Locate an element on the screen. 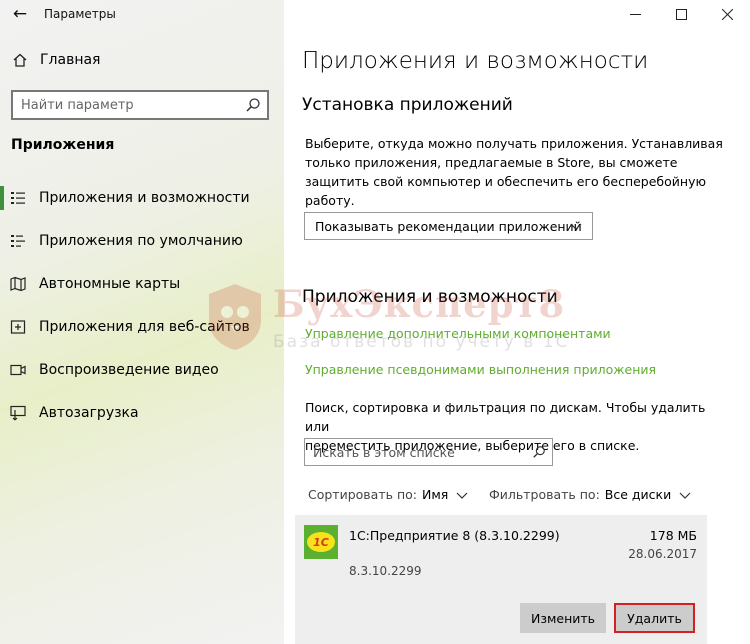 Image resolution: width=750 pixels, height=644 pixels. sidebar-item-offline-maps: Автономные карты is located at coordinates (142, 284).